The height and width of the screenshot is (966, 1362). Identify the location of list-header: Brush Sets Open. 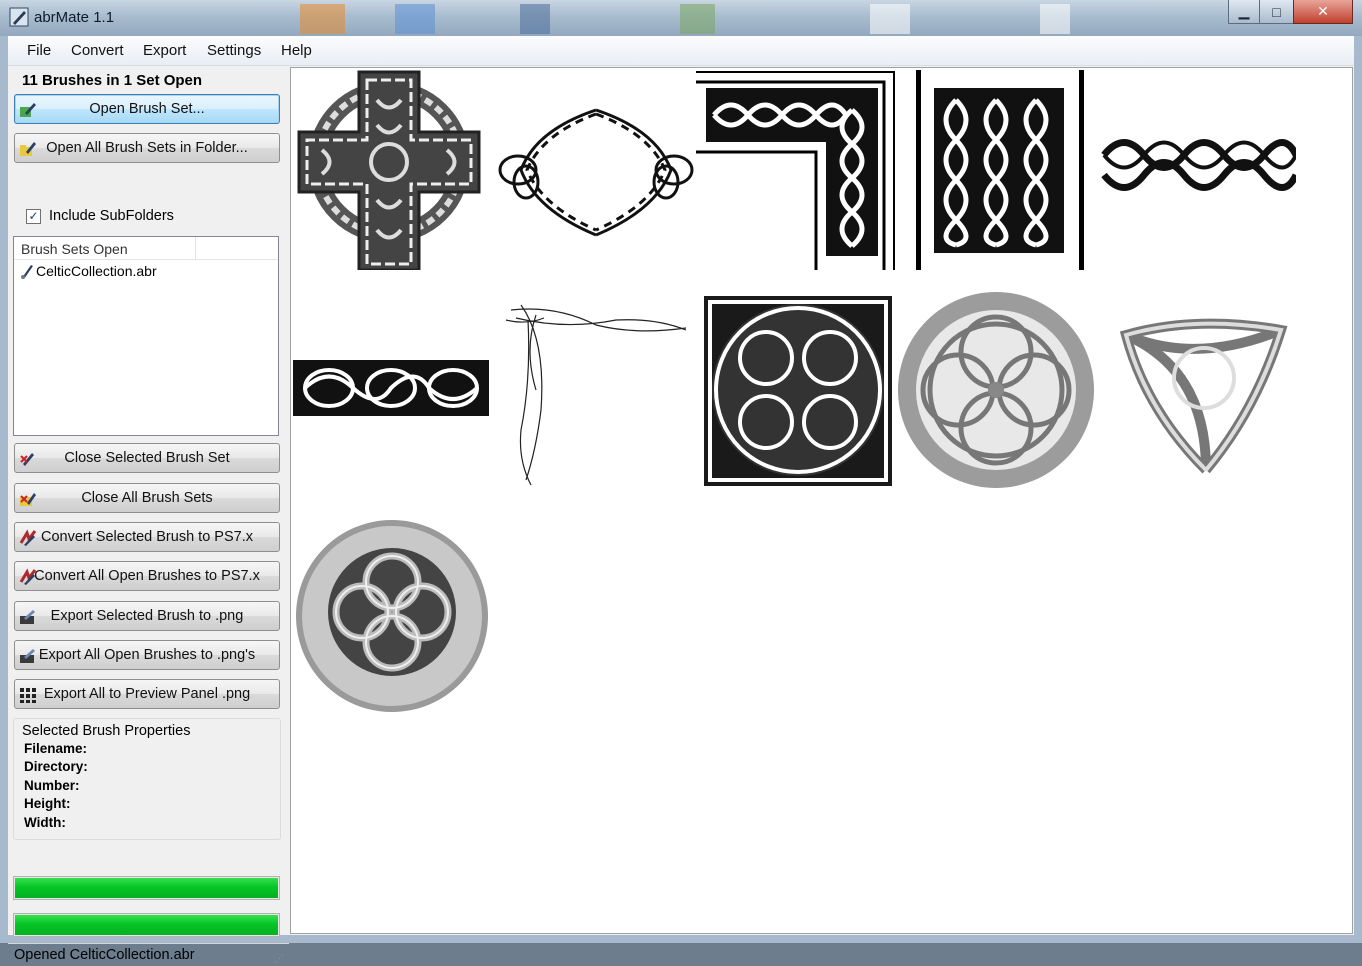
(146, 248).